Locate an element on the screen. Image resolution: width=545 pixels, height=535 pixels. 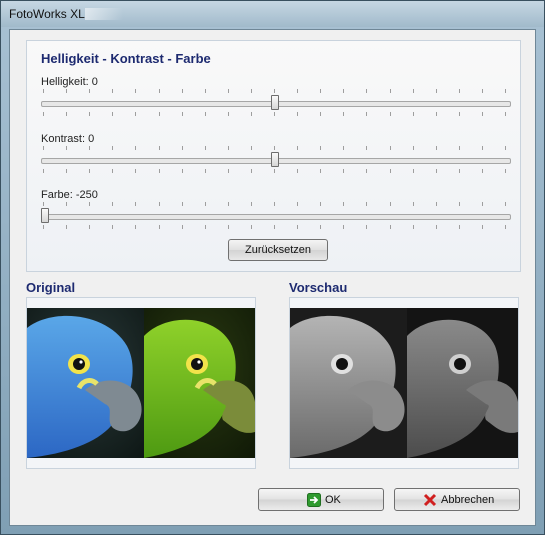
ok-label: OK is located at coordinates (333, 500).